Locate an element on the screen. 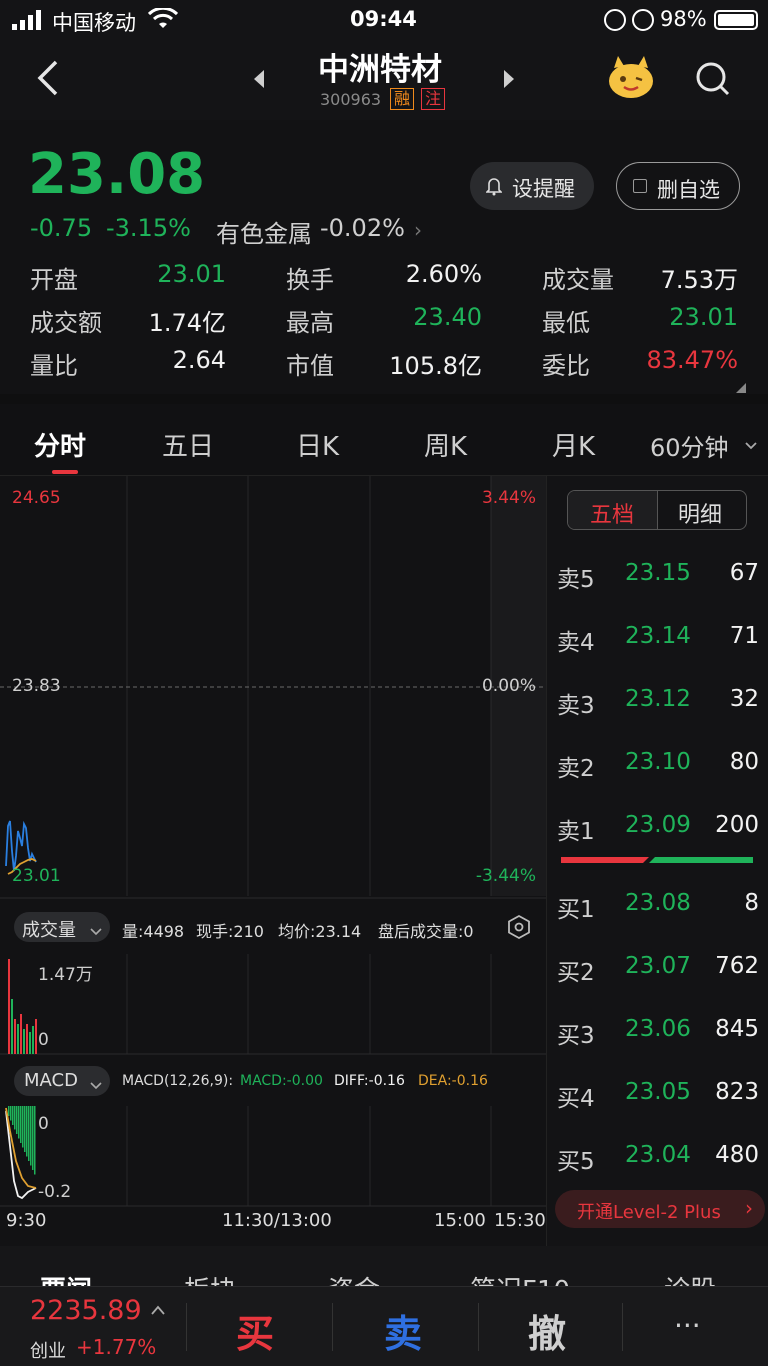 This screenshot has height=1366, width=768. tab-five-levels-label: 五档 is located at coordinates (612, 515).